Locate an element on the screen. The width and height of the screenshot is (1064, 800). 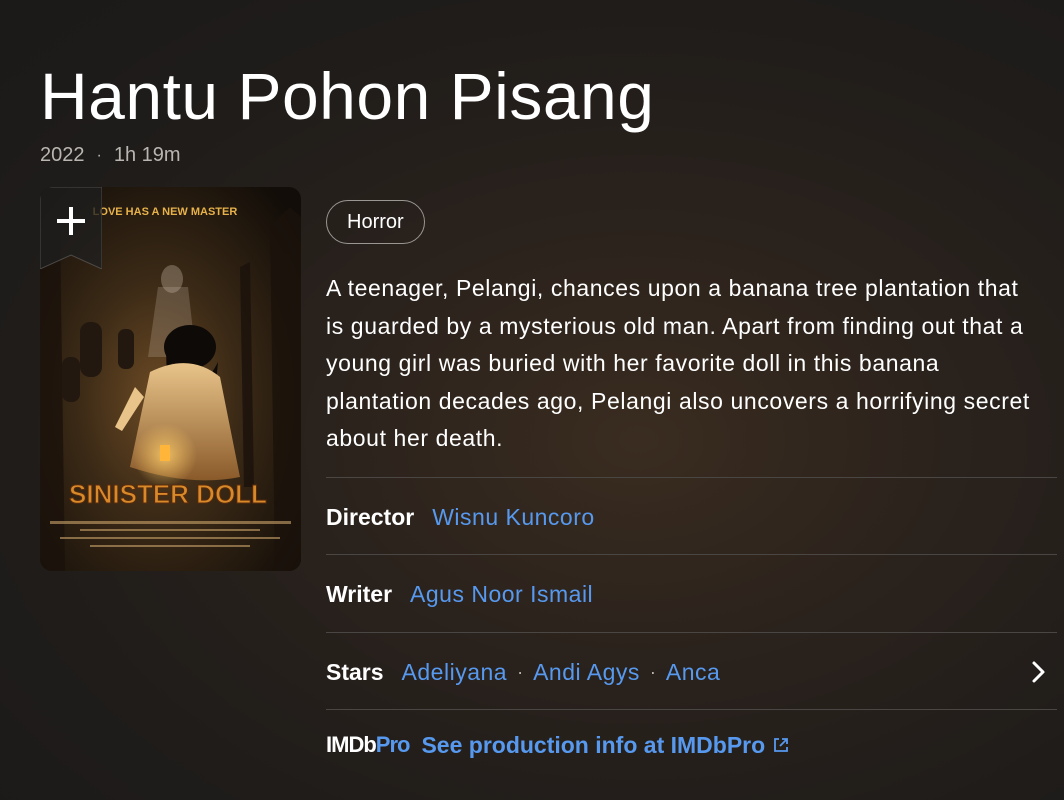
add-to-watchlist-button is located at coordinates (71, 228).